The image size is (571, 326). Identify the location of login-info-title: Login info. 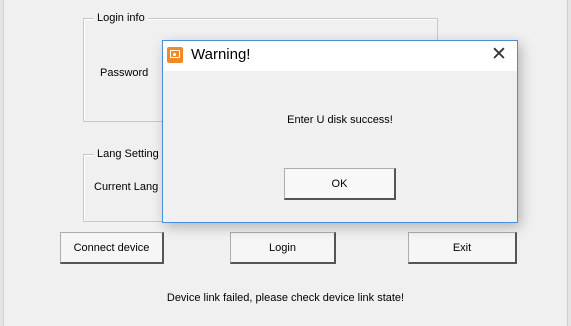
(121, 18).